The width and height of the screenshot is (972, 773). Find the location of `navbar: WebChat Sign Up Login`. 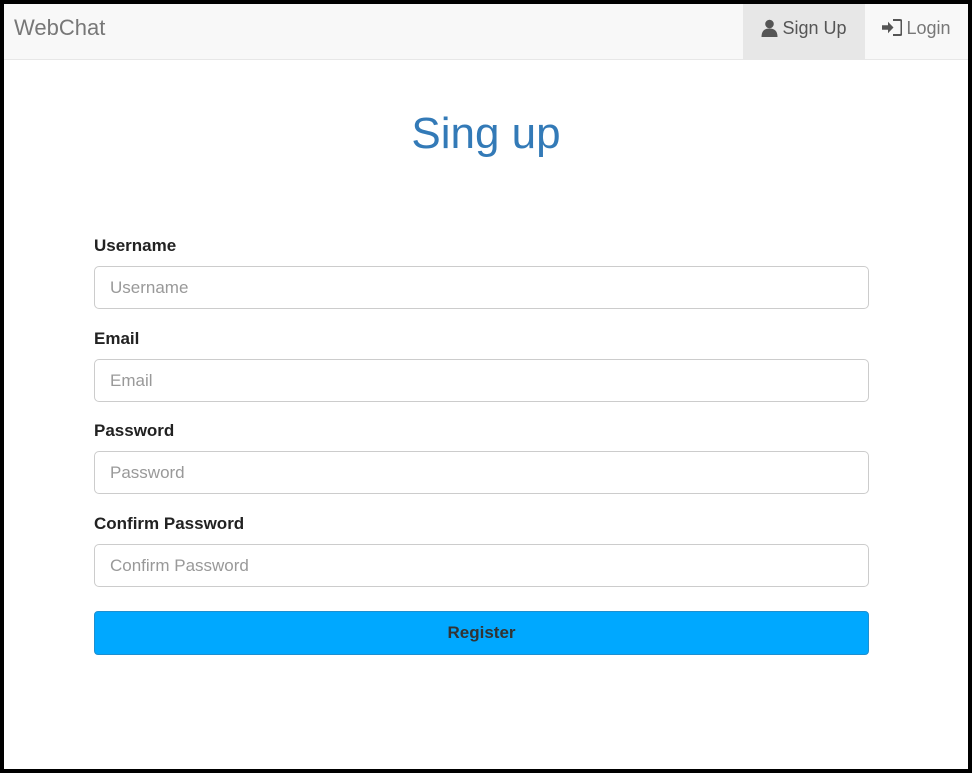

navbar: WebChat Sign Up Login is located at coordinates (486, 32).